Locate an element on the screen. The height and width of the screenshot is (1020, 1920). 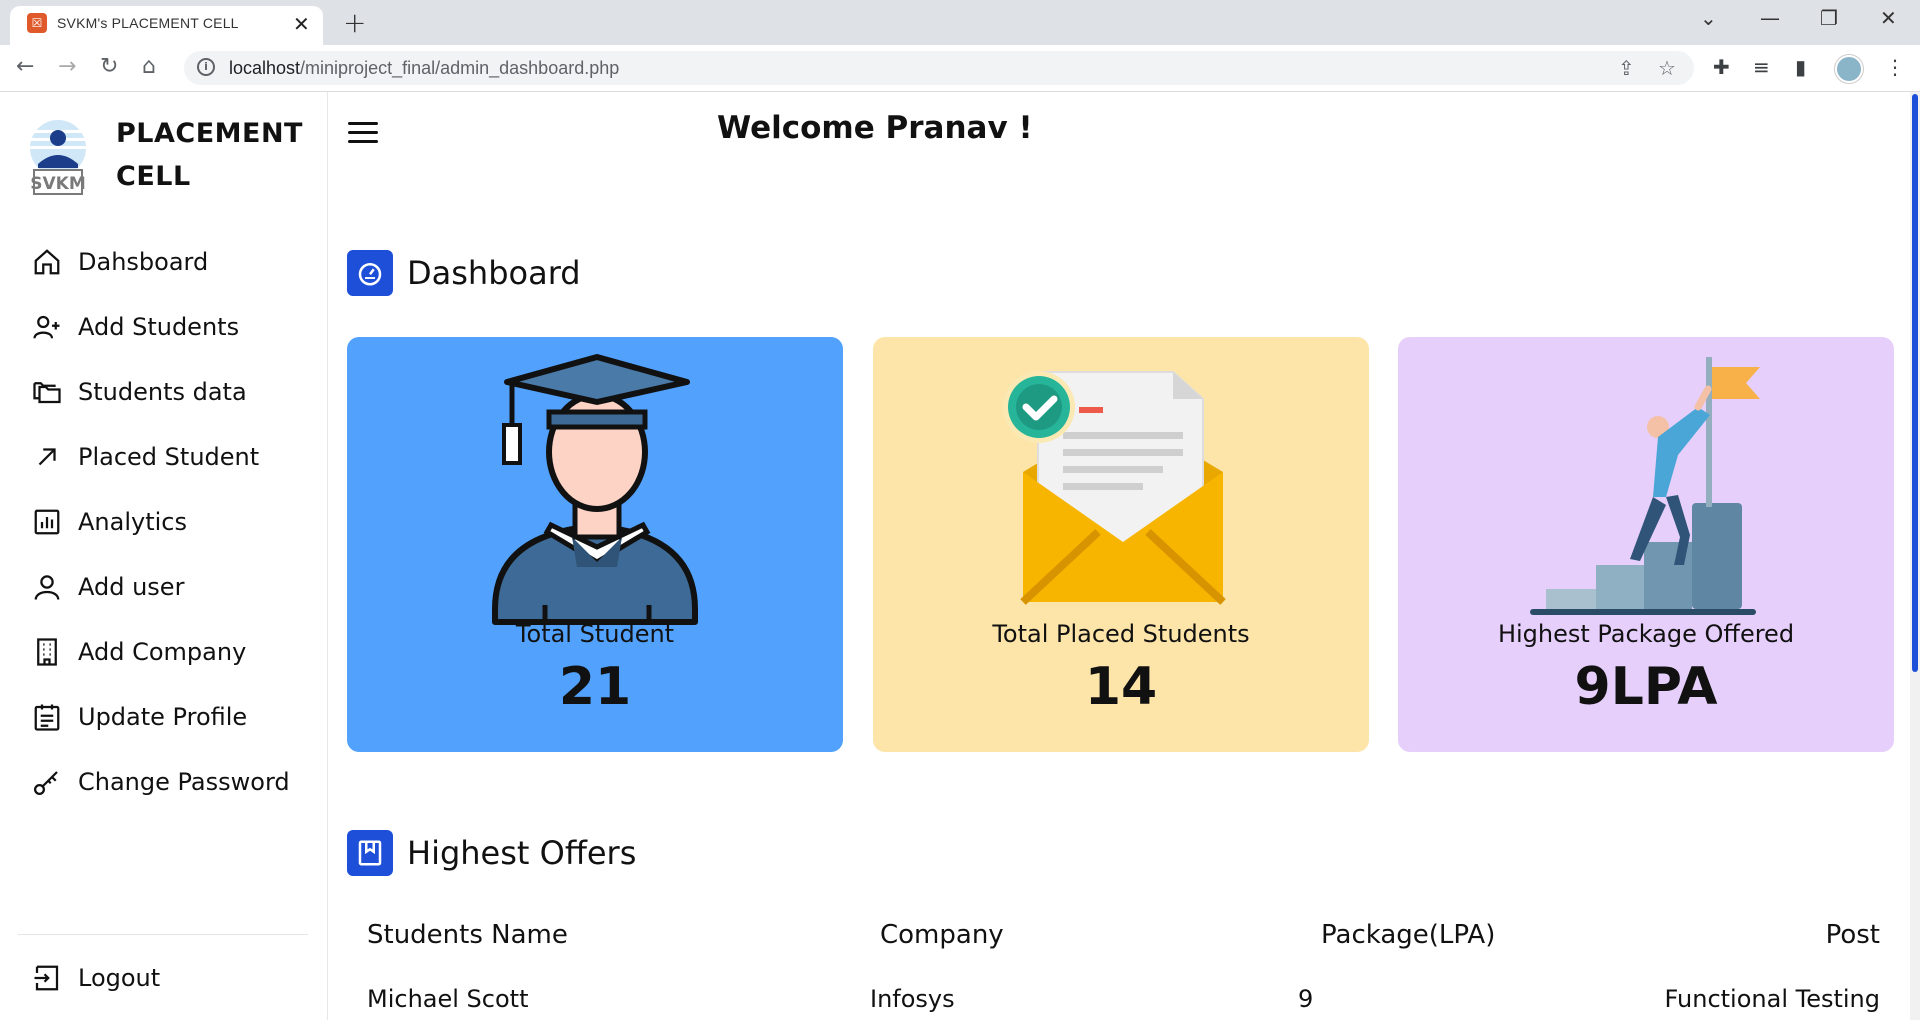
sidebar-item-label: Update Profile is located at coordinates (163, 717).